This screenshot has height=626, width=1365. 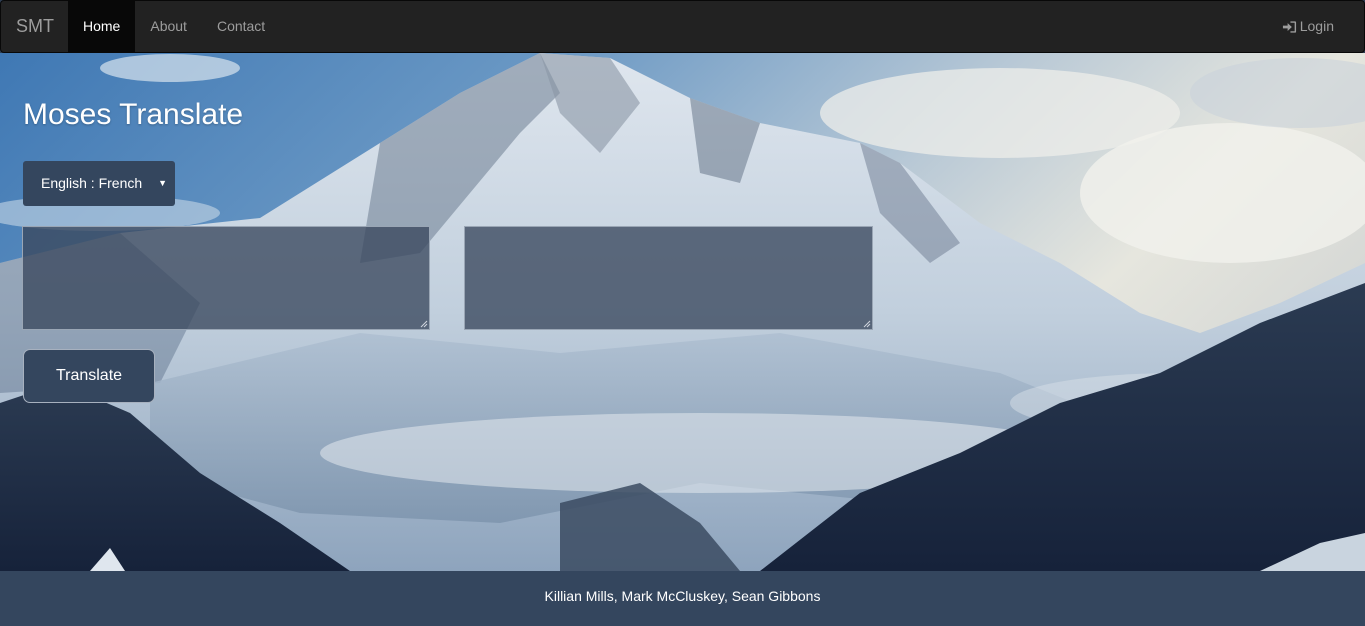 I want to click on nav-links: Home About Contact, so click(x=174, y=26).